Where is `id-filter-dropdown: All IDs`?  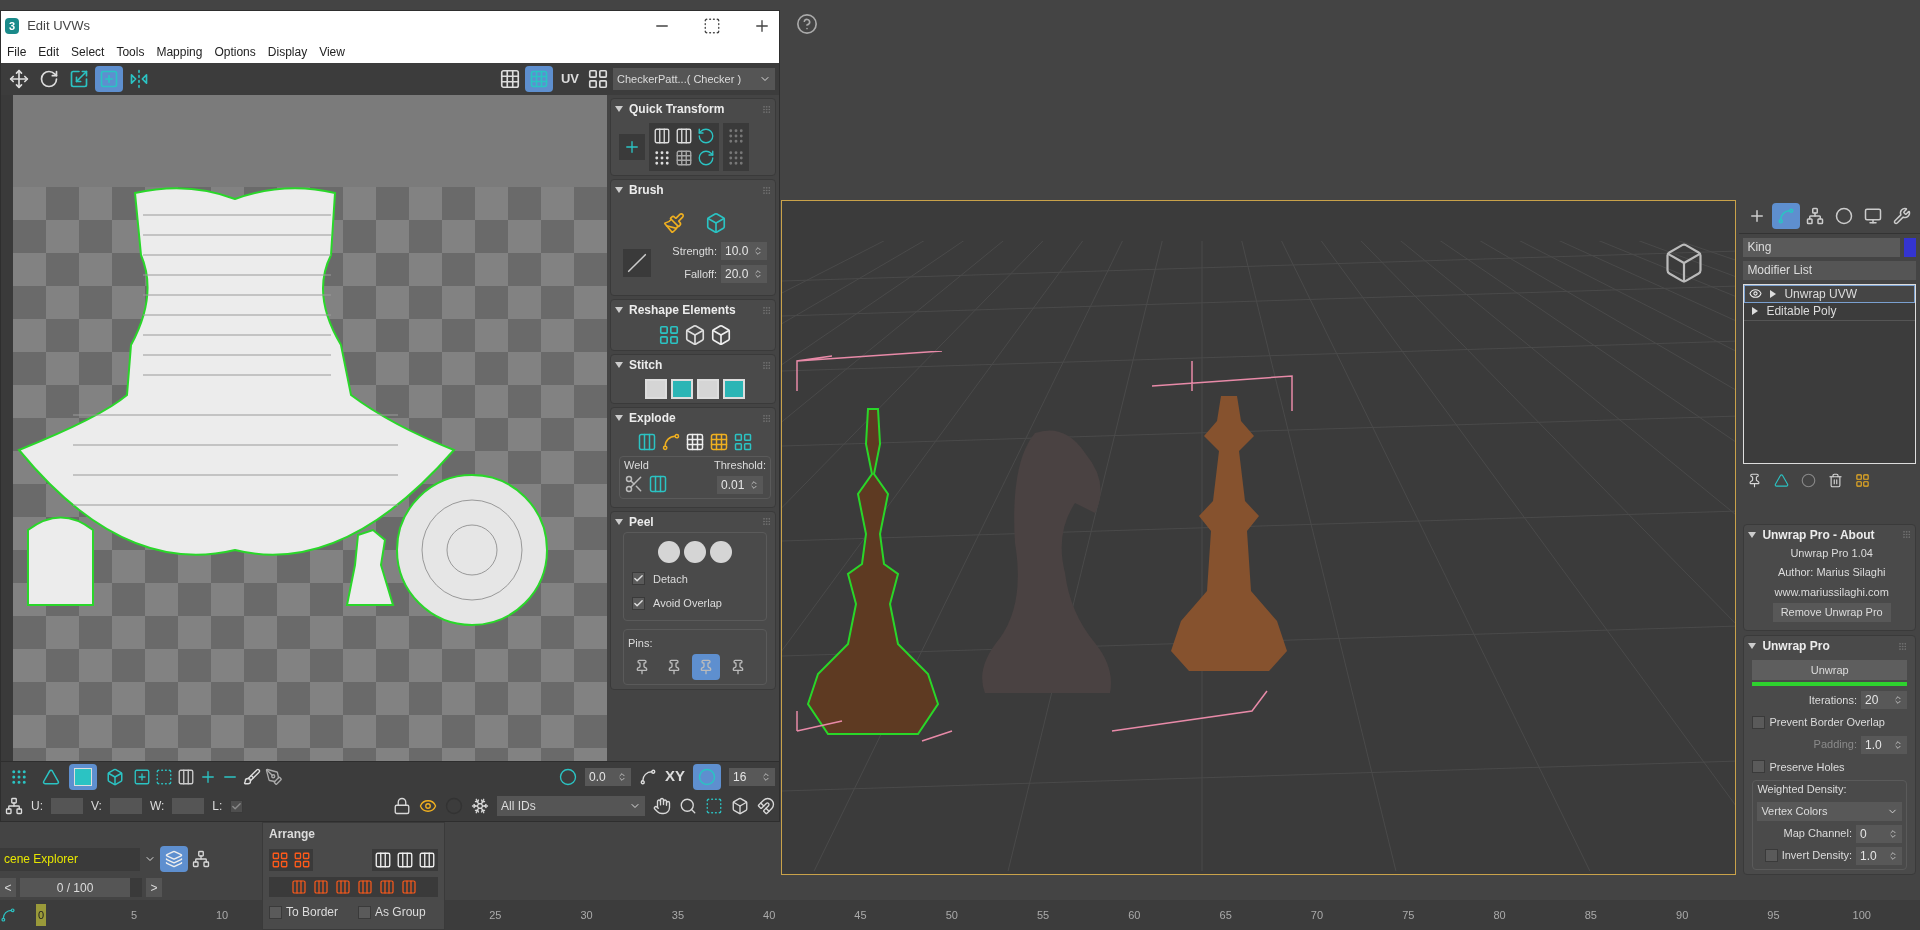 id-filter-dropdown: All IDs is located at coordinates (571, 806).